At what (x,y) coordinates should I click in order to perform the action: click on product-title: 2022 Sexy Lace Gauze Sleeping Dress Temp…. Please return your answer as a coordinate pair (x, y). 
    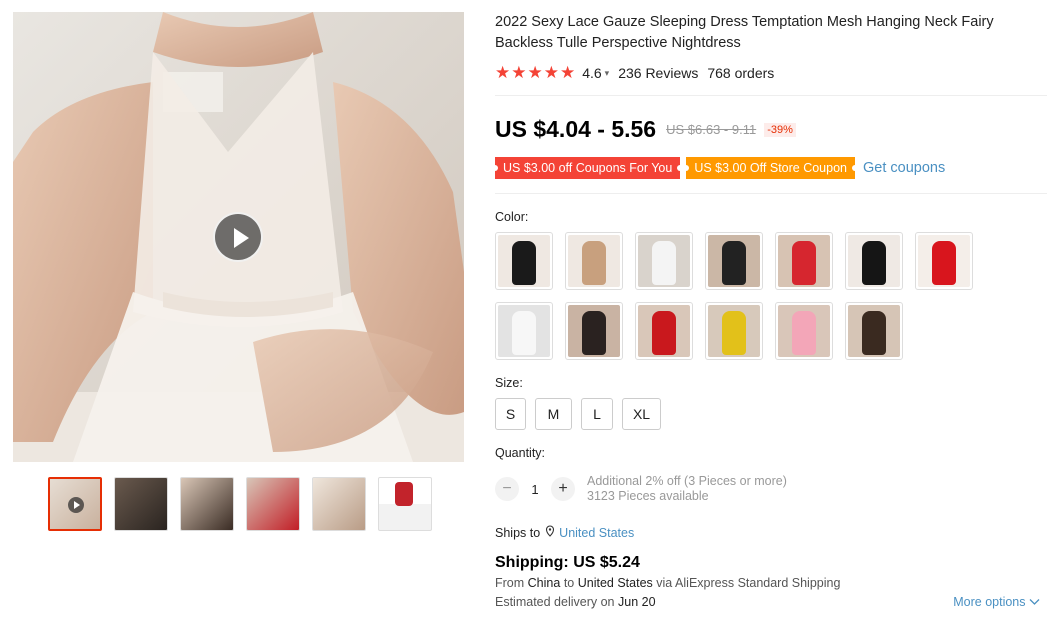
    Looking at the image, I should click on (744, 32).